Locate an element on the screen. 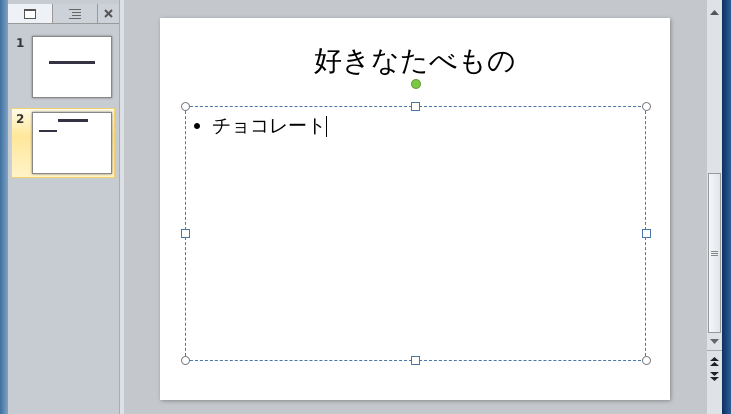  close-button is located at coordinates (108, 13).